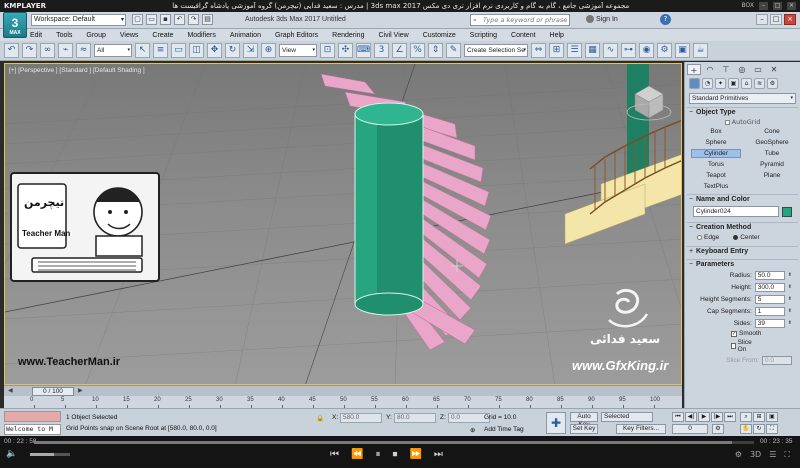  What do you see at coordinates (791, 6) in the screenshot?
I see `close-icon: ×` at bounding box center [791, 6].